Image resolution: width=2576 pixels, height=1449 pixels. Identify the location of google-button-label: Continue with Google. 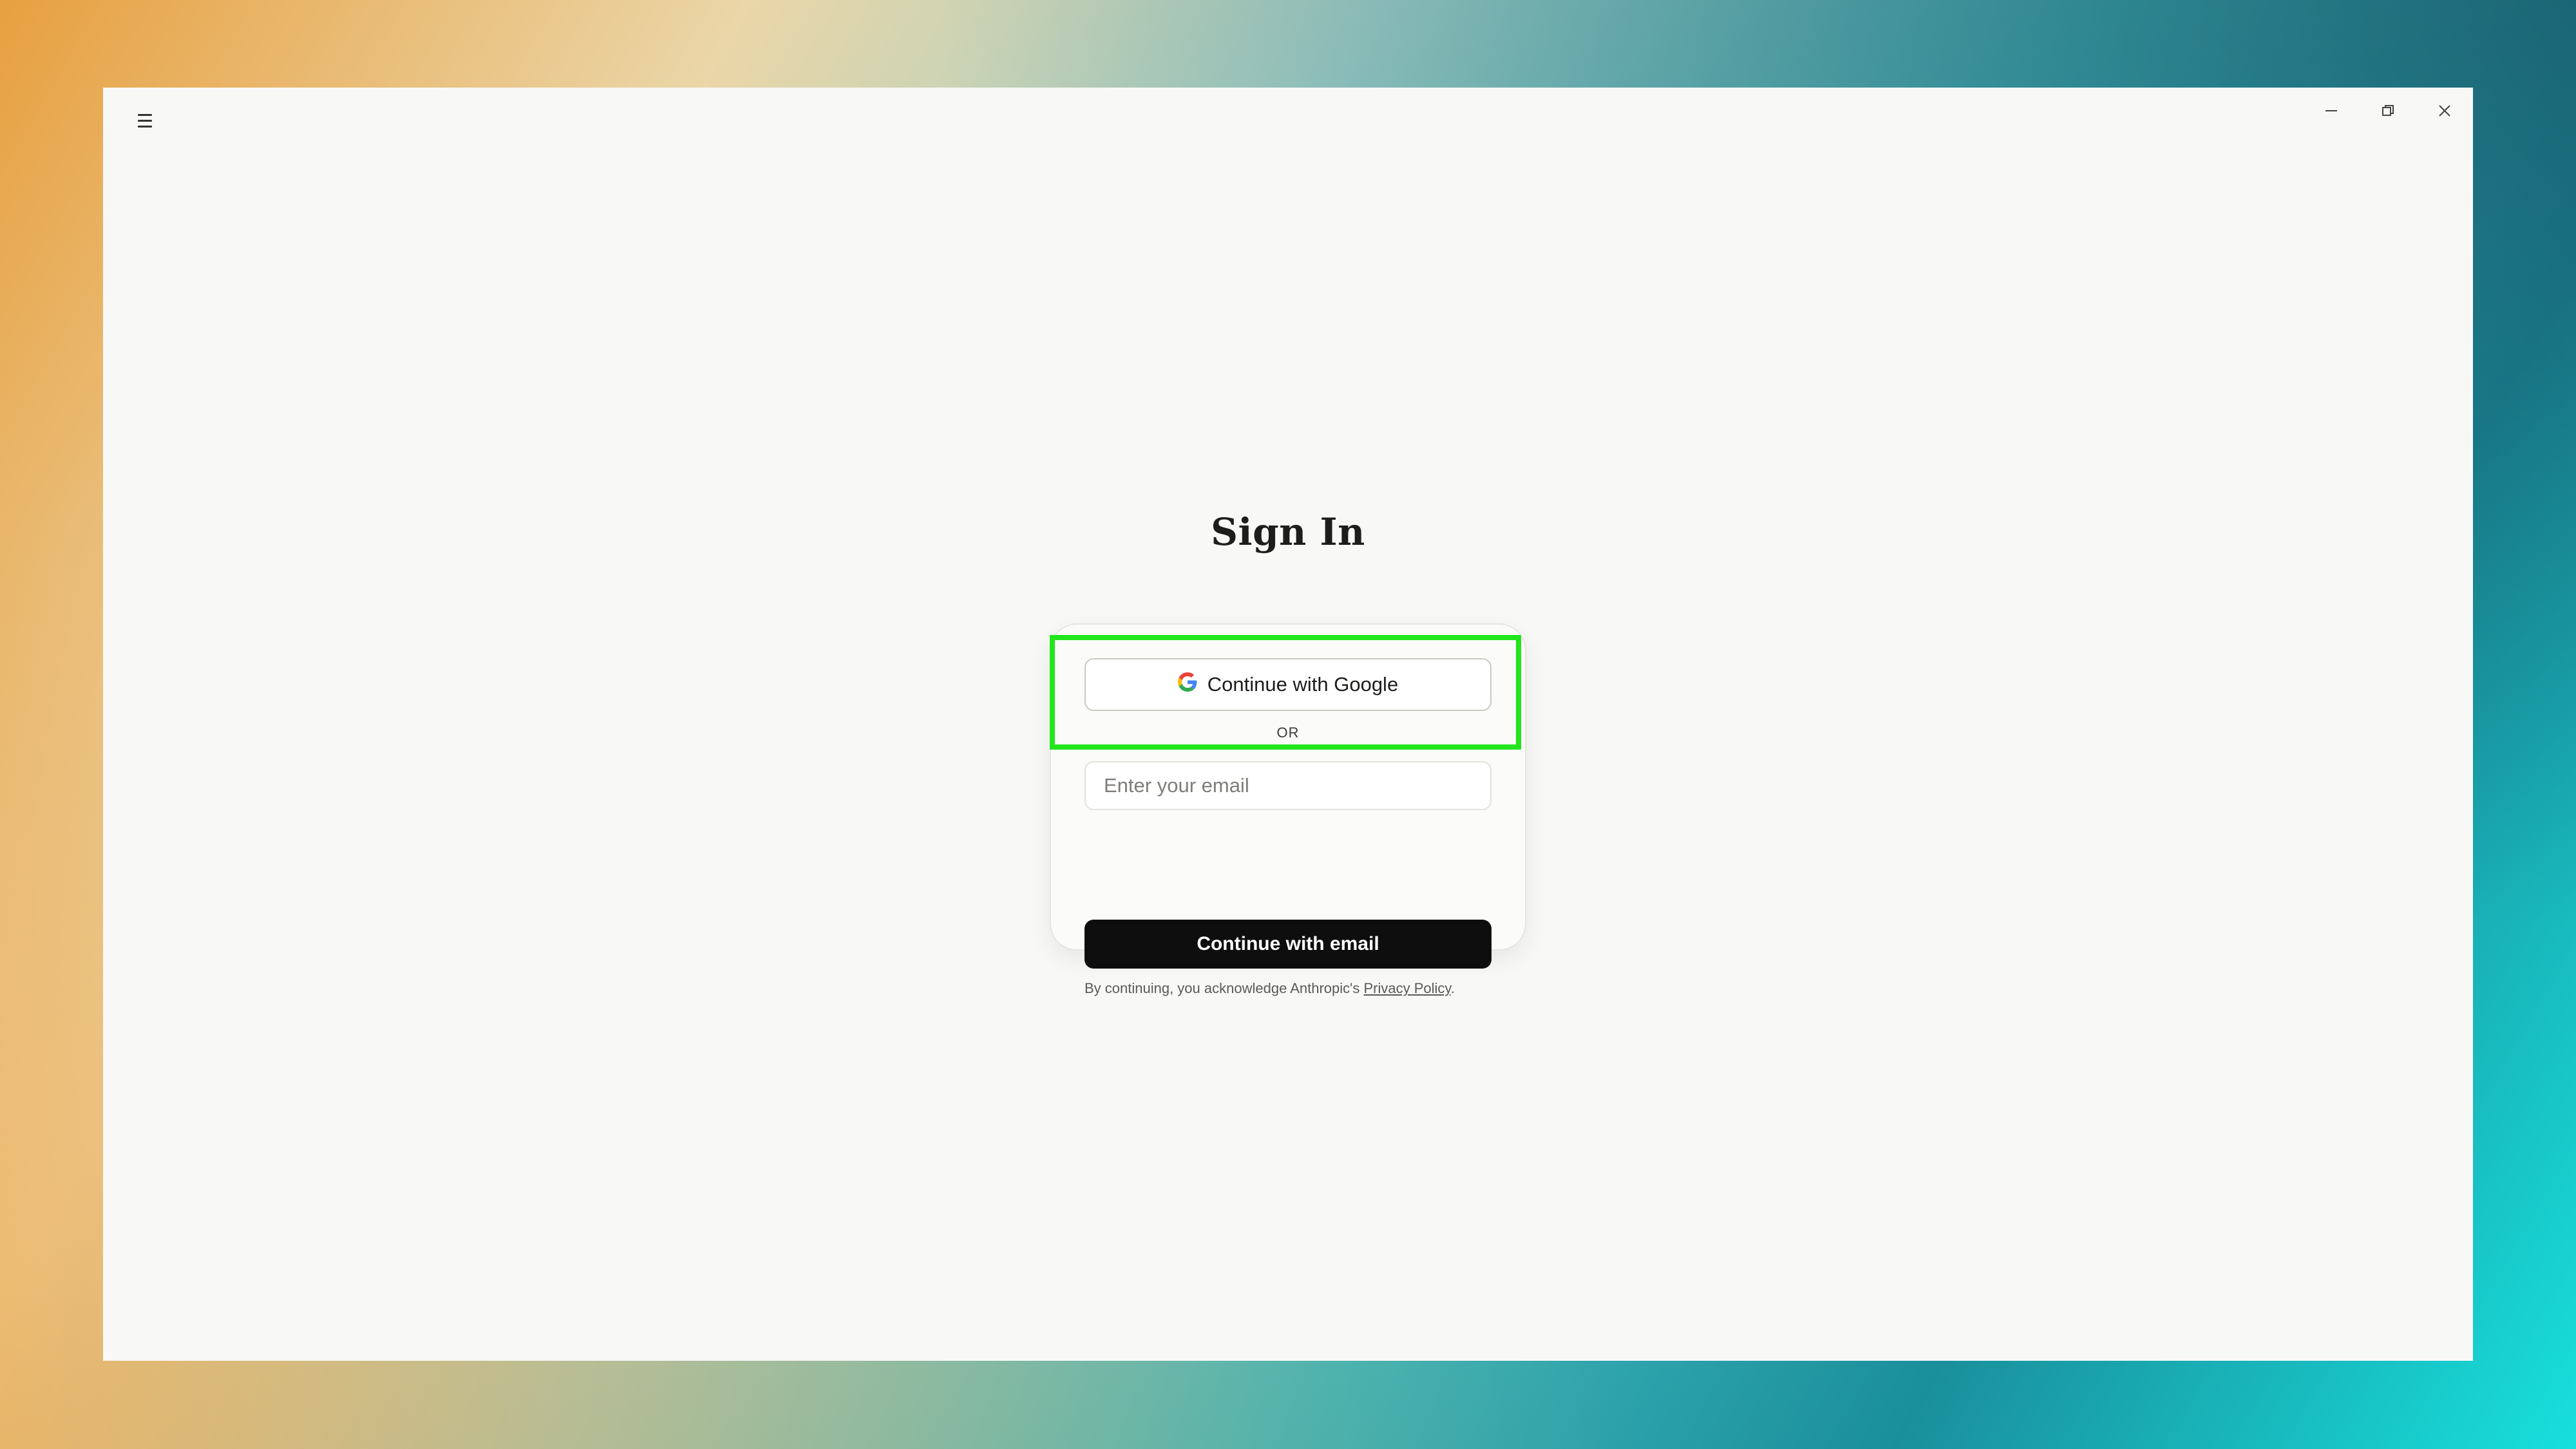
(1303, 684).